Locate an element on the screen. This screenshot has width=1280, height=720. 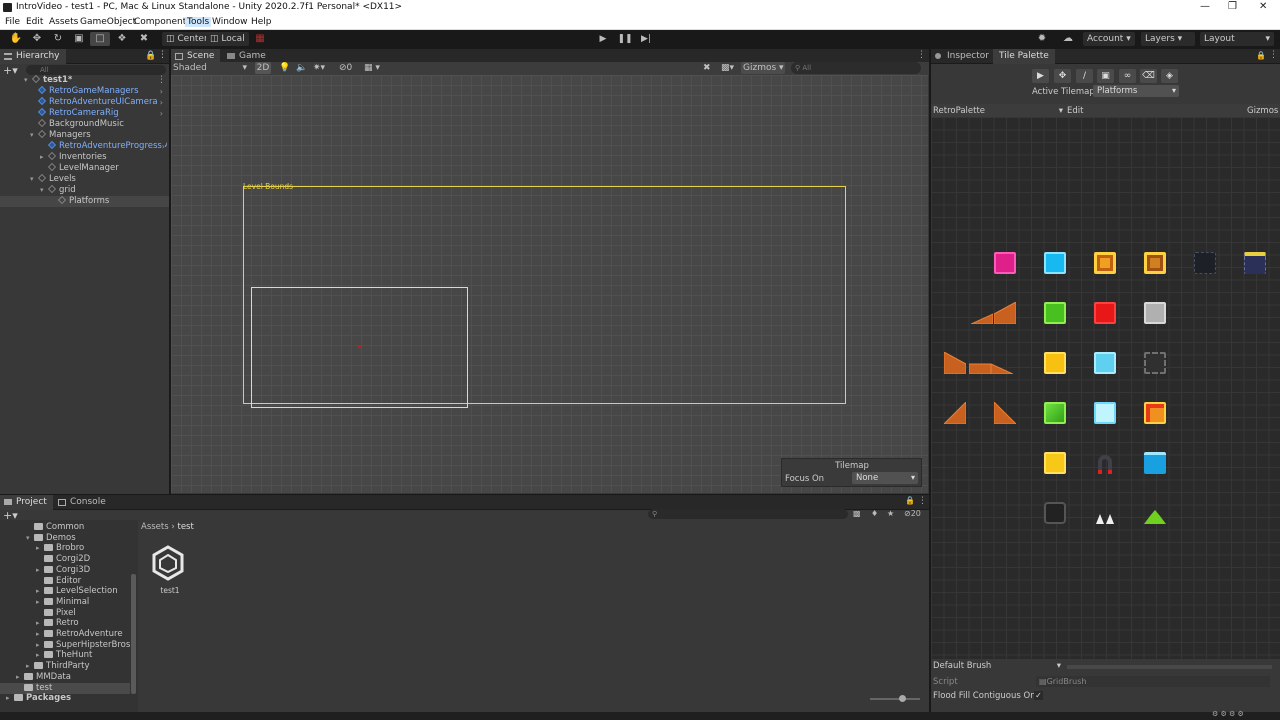
tile-gold-frame is located at coordinates (1105, 263).